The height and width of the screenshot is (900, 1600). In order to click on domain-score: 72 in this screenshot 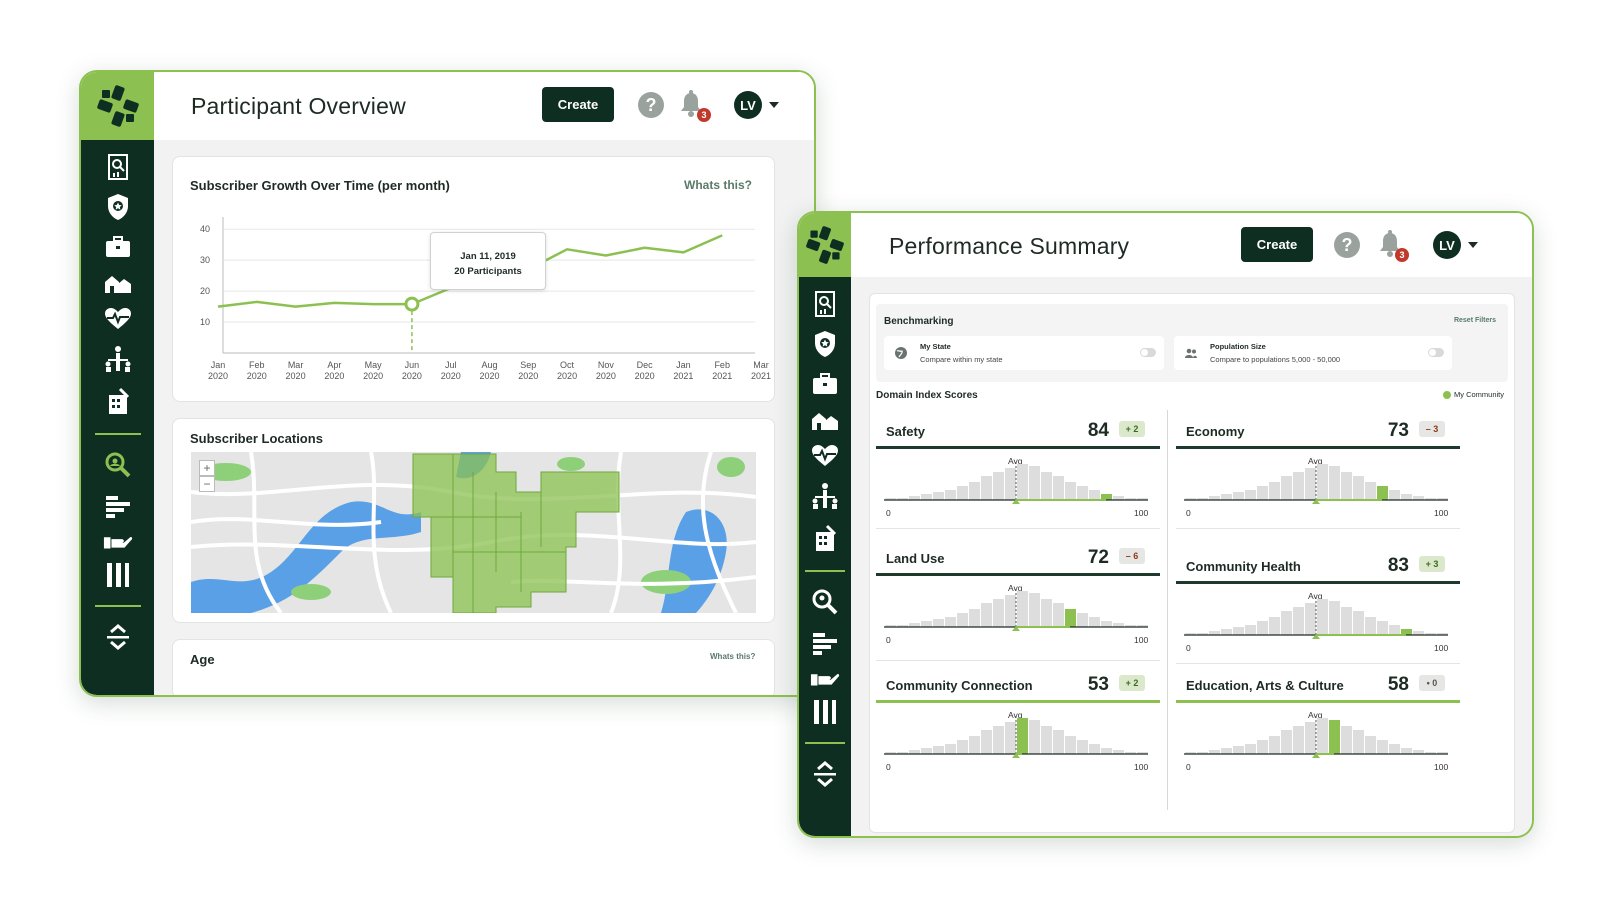, I will do `click(1098, 557)`.